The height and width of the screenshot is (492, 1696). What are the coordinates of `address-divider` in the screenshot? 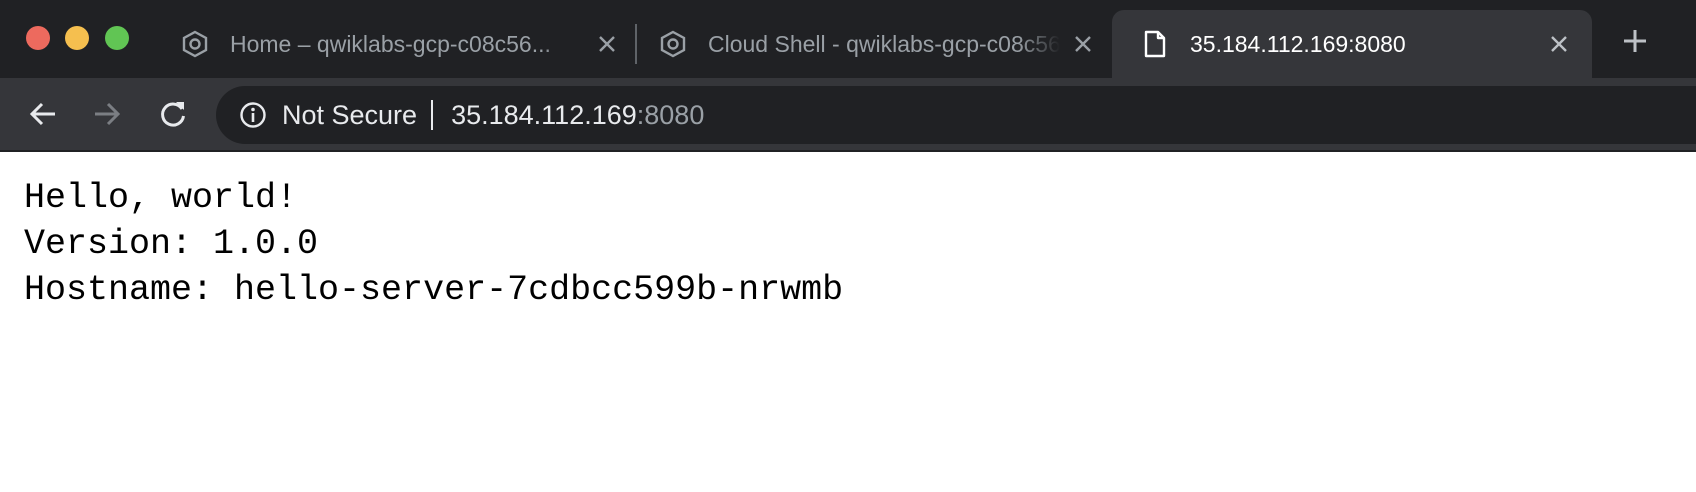 It's located at (432, 115).